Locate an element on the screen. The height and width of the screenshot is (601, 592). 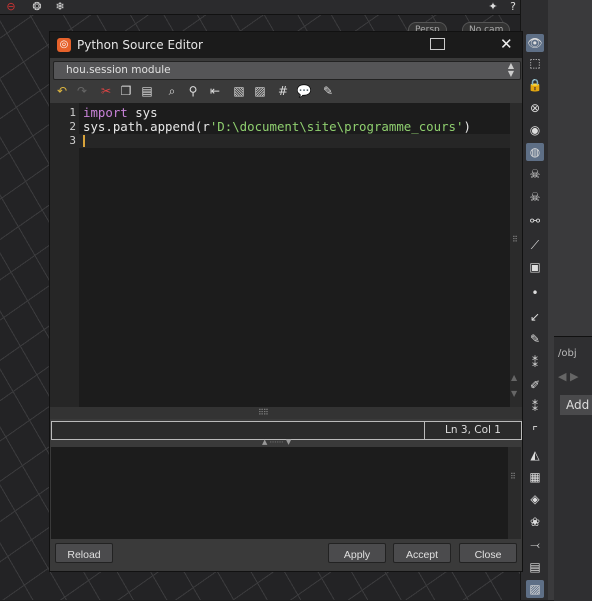
current-line-highlight is located at coordinates (294, 141).